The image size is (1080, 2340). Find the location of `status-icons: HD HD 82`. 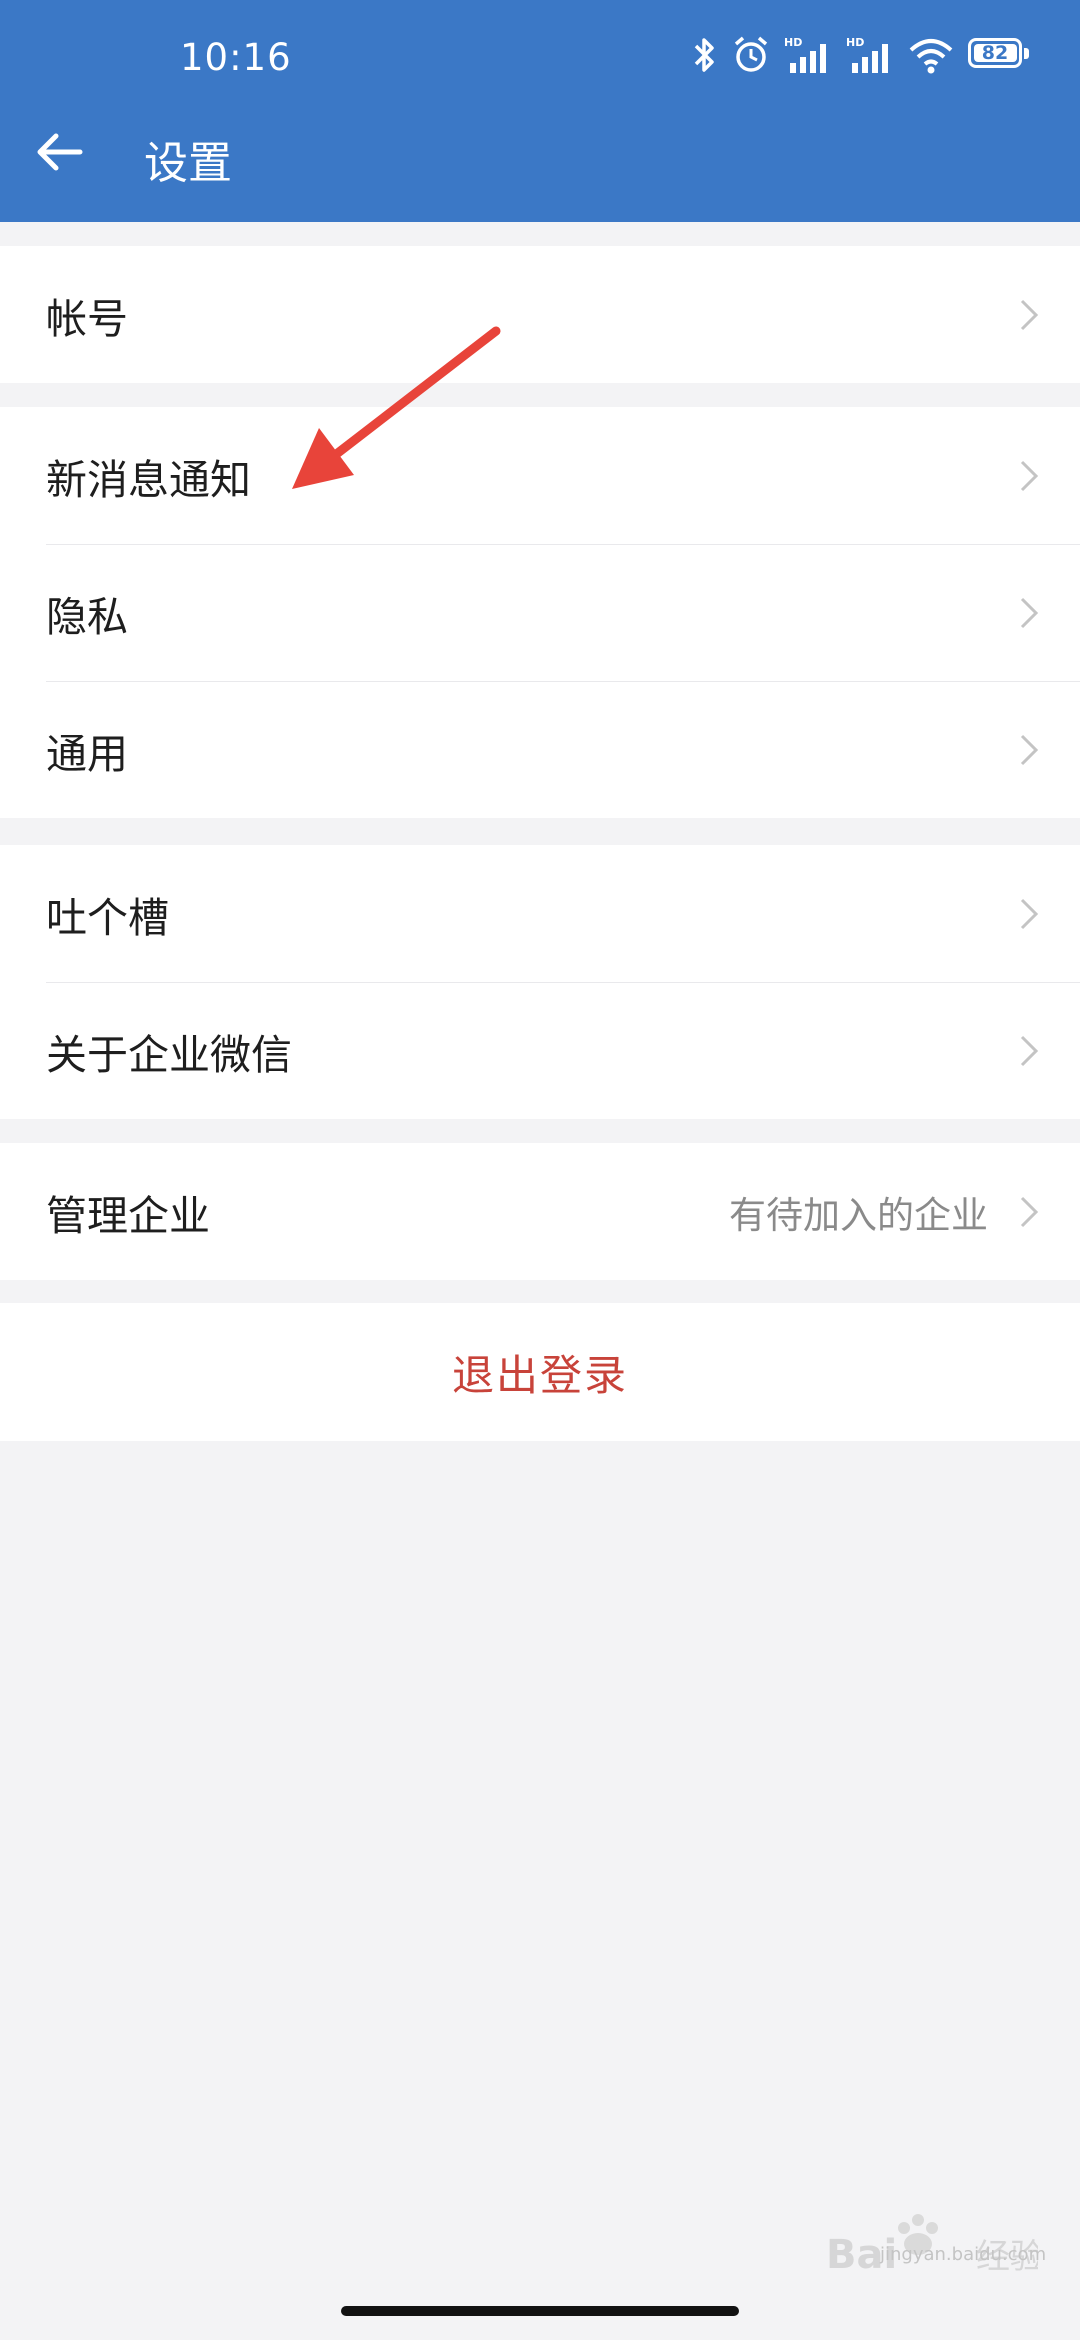

status-icons: HD HD 82 is located at coordinates (861, 55).